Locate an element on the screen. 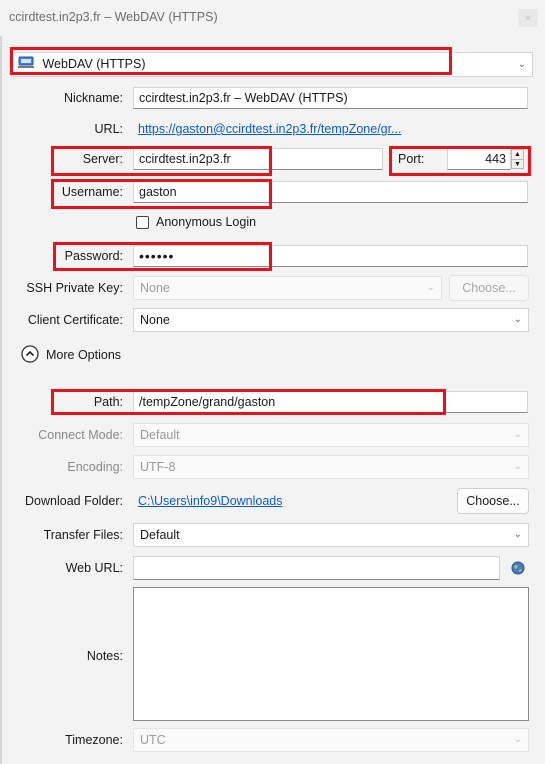  encoding-select: UTF-8 ⌄ is located at coordinates (331, 467).